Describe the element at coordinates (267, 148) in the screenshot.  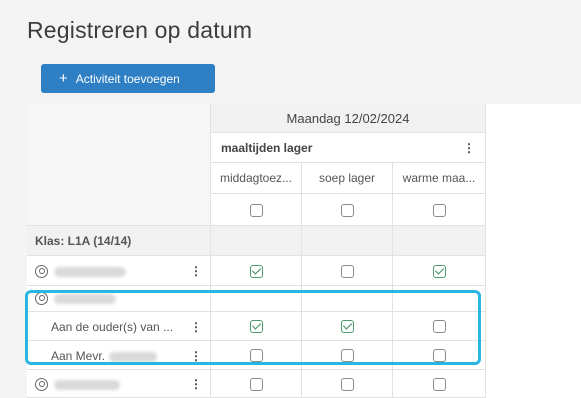
I see `activity-group-label: maaltijden lager` at that location.